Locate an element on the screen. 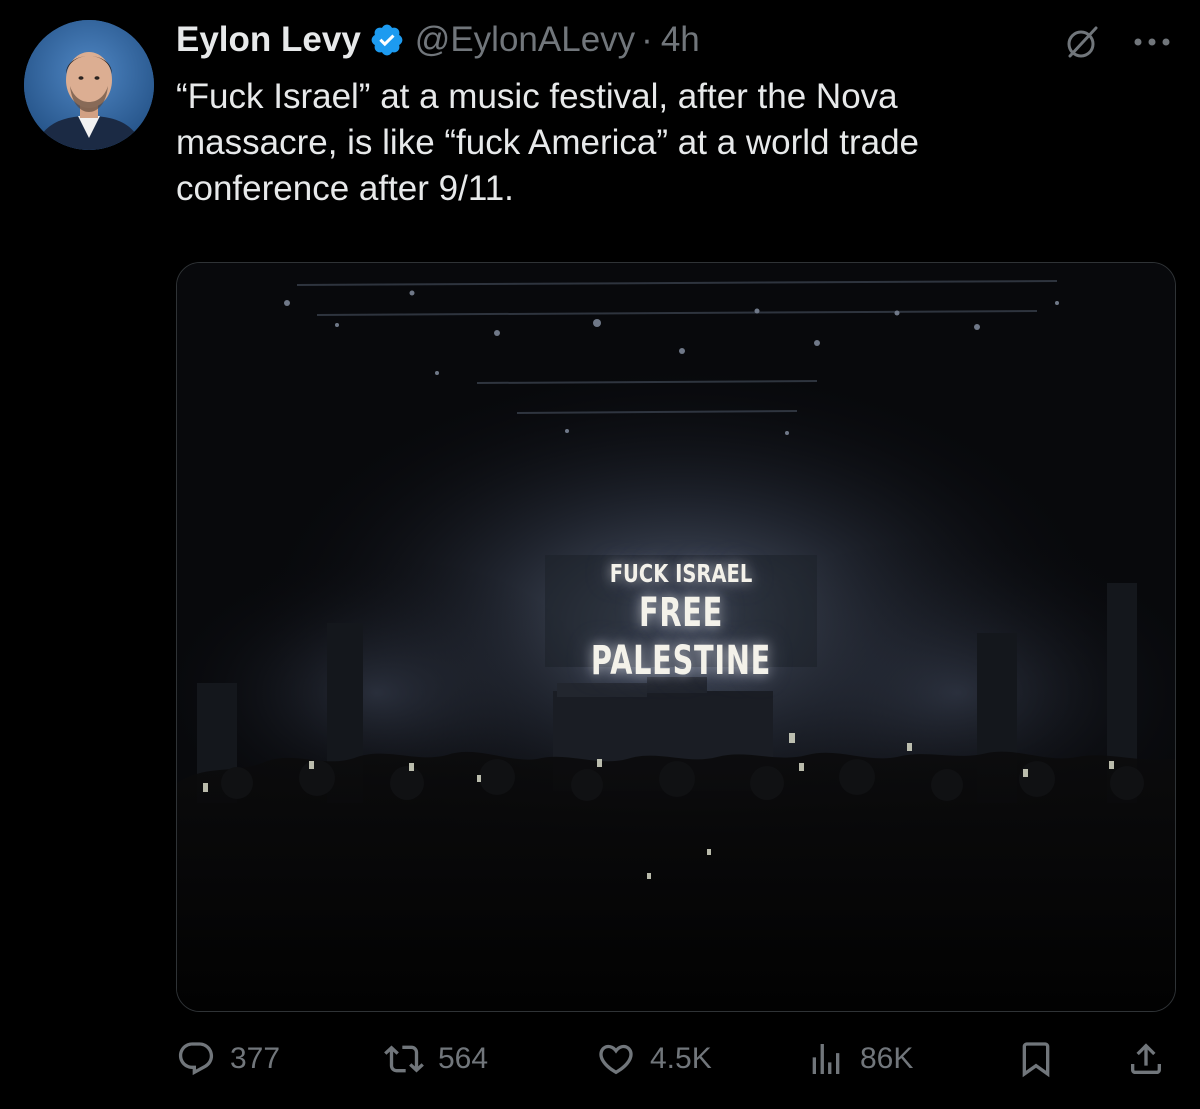 The image size is (1200, 1109). share-icon is located at coordinates (1146, 1058).